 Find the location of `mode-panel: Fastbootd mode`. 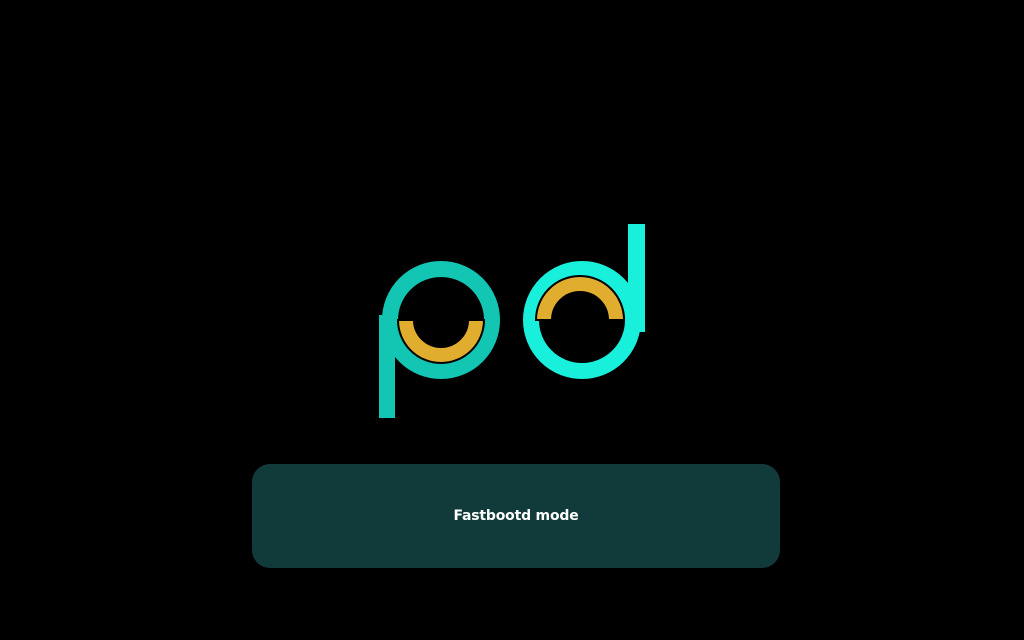

mode-panel: Fastbootd mode is located at coordinates (516, 516).